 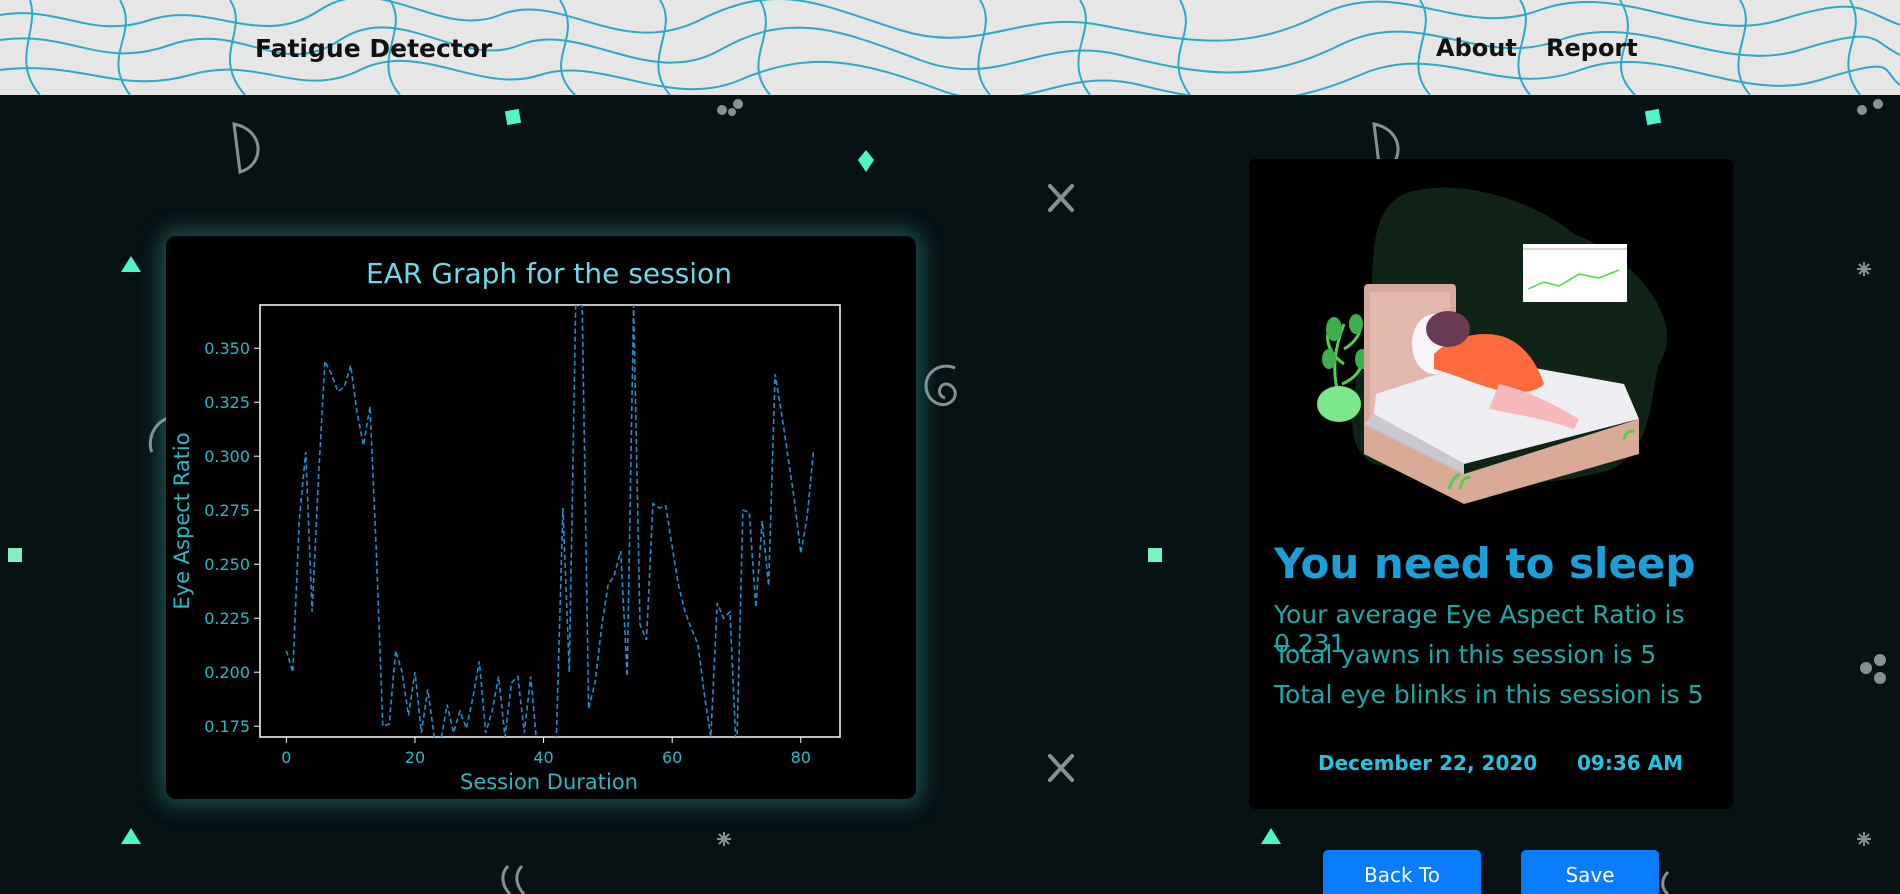 What do you see at coordinates (1465, 654) in the screenshot?
I see `yawns-text: Total yawns in this session is 5` at bounding box center [1465, 654].